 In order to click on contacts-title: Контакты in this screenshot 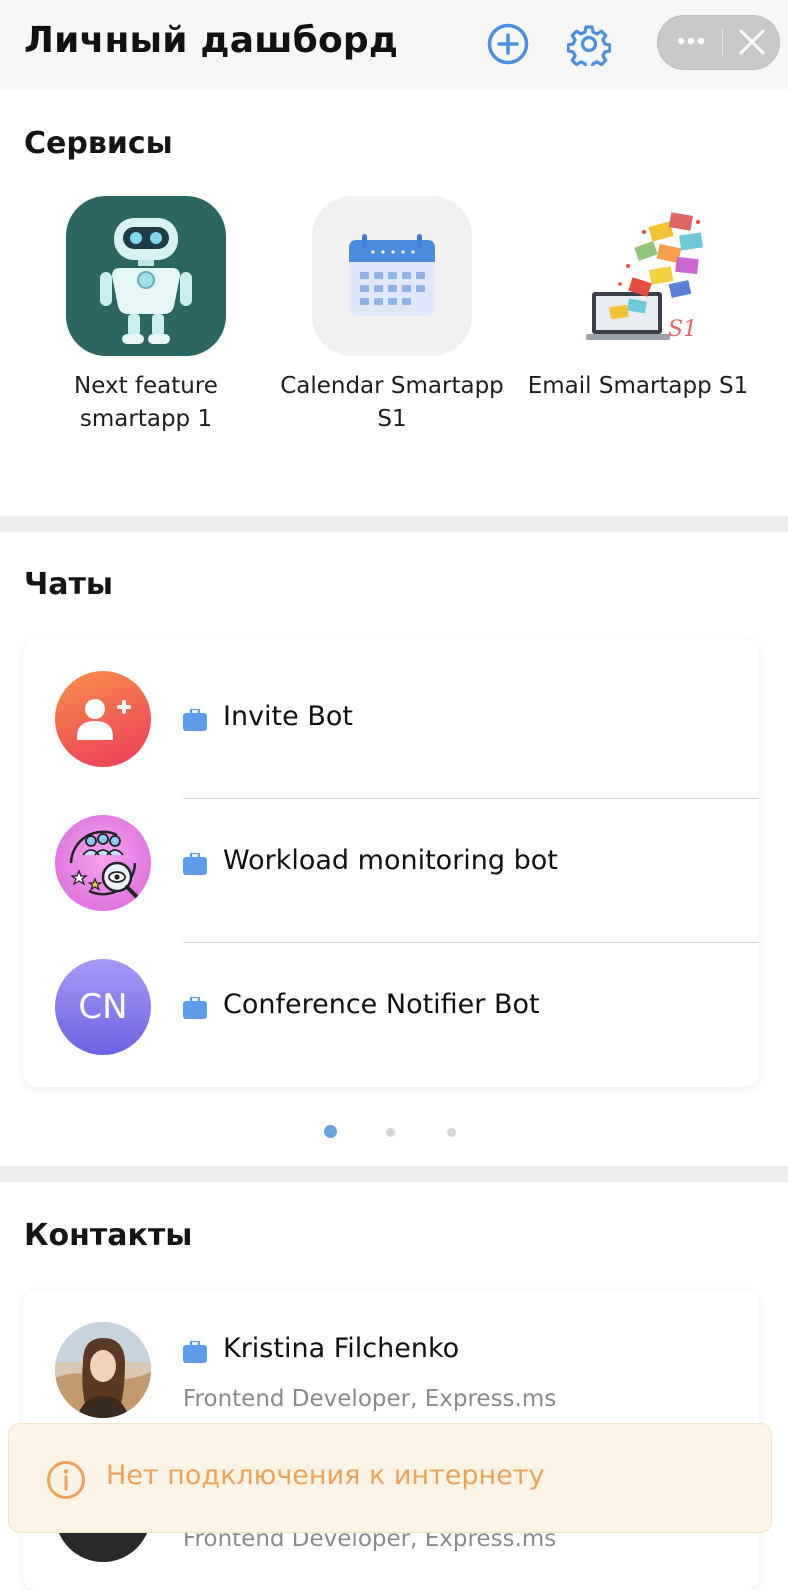, I will do `click(108, 1235)`.